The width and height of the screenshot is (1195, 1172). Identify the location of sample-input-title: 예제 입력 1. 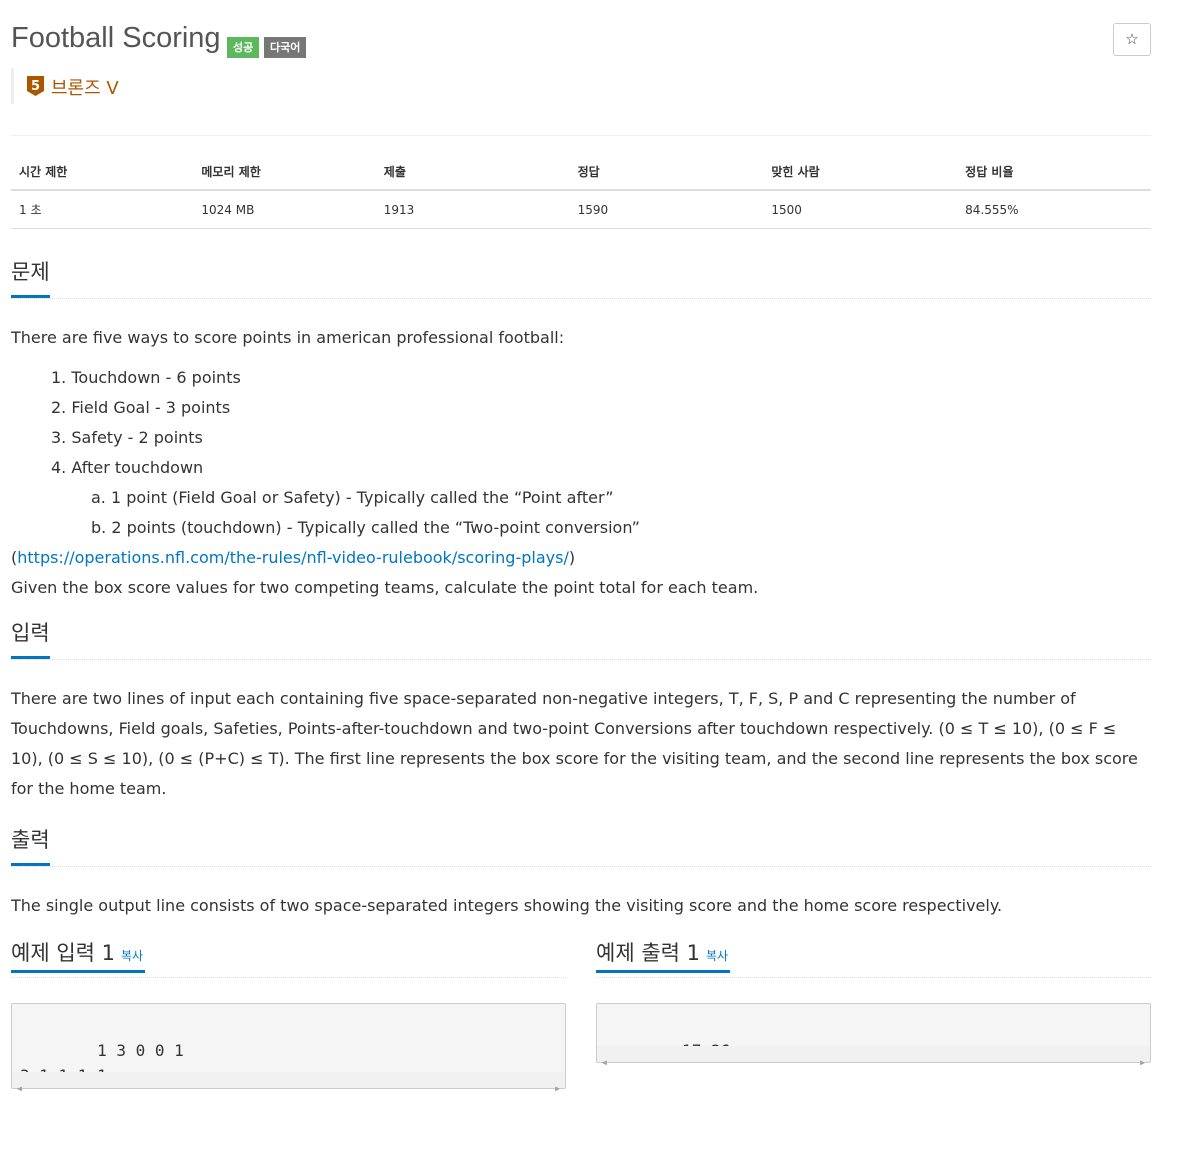
(63, 953).